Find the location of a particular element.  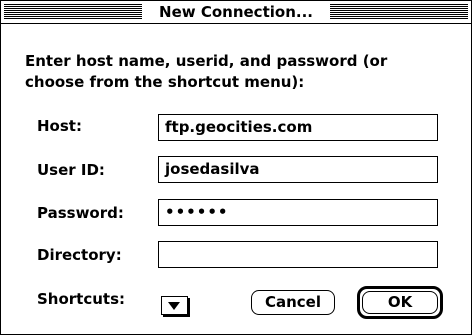

userid-label: User ID: is located at coordinates (71, 170).